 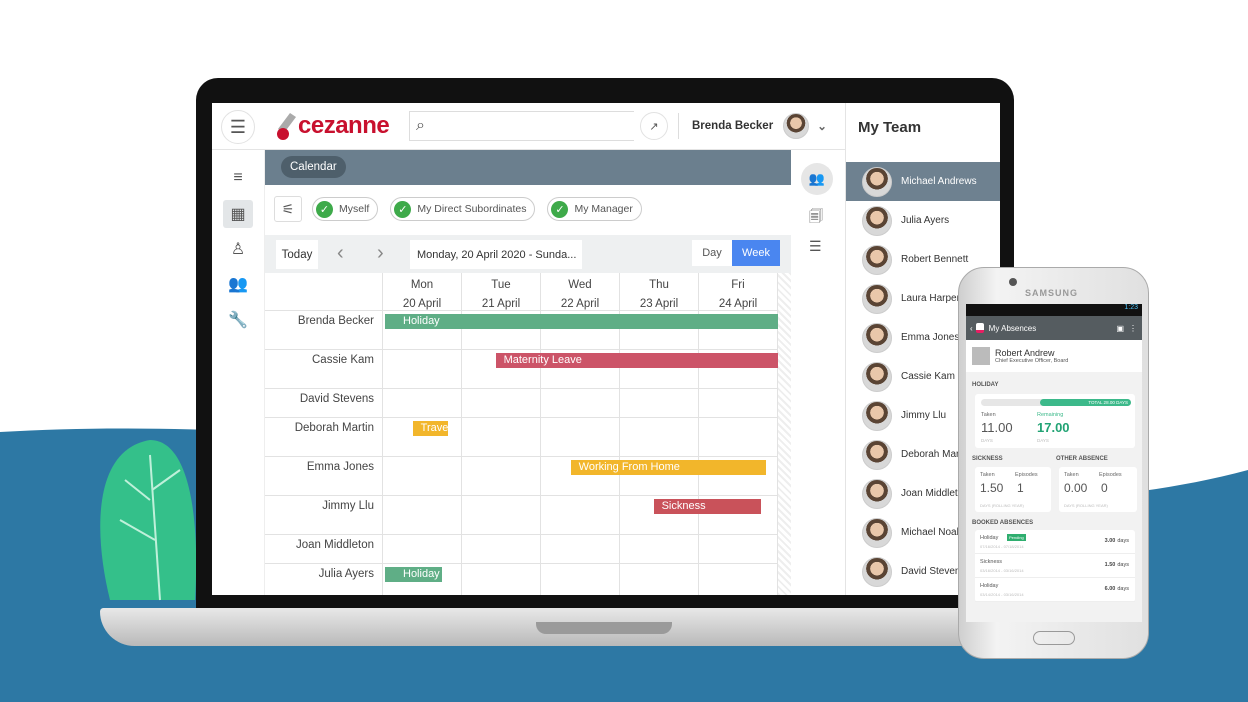 What do you see at coordinates (501, 292) in the screenshot?
I see `day-header: Tue 21 April` at bounding box center [501, 292].